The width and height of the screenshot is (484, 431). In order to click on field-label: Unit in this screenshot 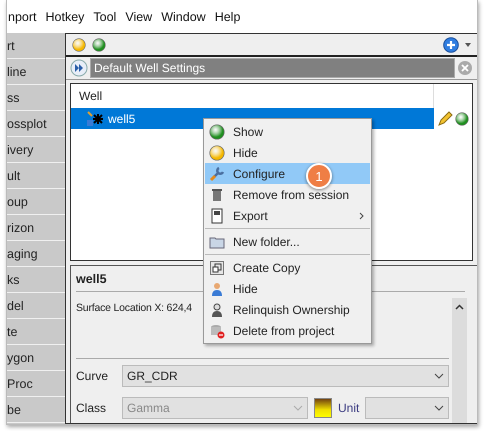, I will do `click(349, 408)`.